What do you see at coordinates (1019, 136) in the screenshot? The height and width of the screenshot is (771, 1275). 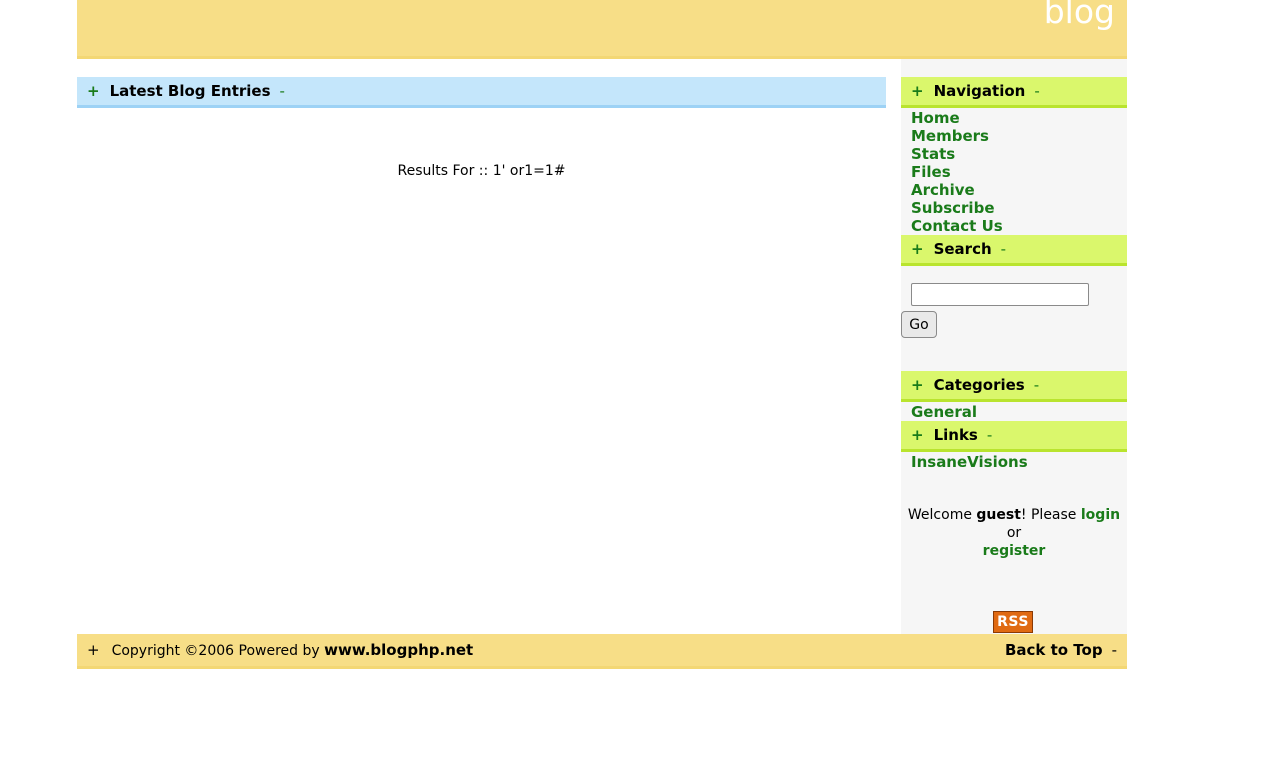 I see `nav-link-members: Members` at bounding box center [1019, 136].